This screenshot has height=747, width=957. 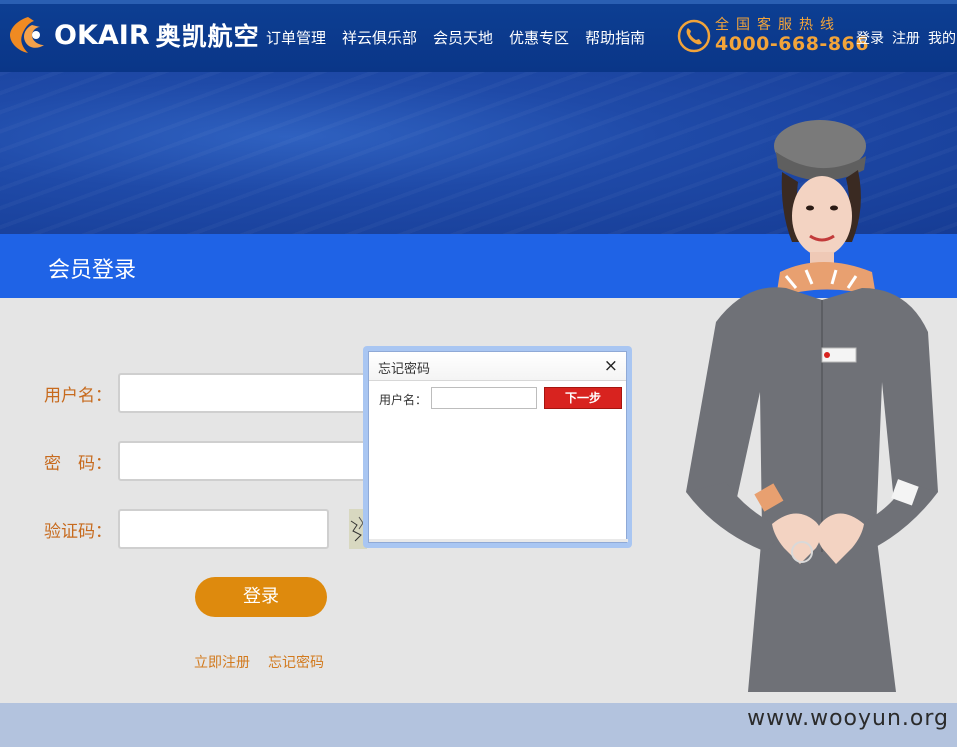 What do you see at coordinates (848, 718) in the screenshot?
I see `watermark-text: www.wooyun.org` at bounding box center [848, 718].